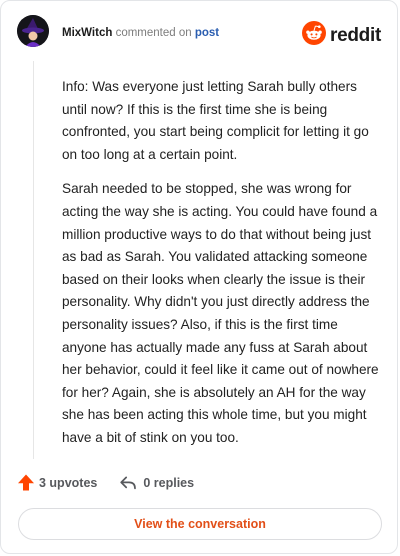 This screenshot has width=400, height=556. What do you see at coordinates (26, 482) in the screenshot?
I see `upvote-arrow-icon` at bounding box center [26, 482].